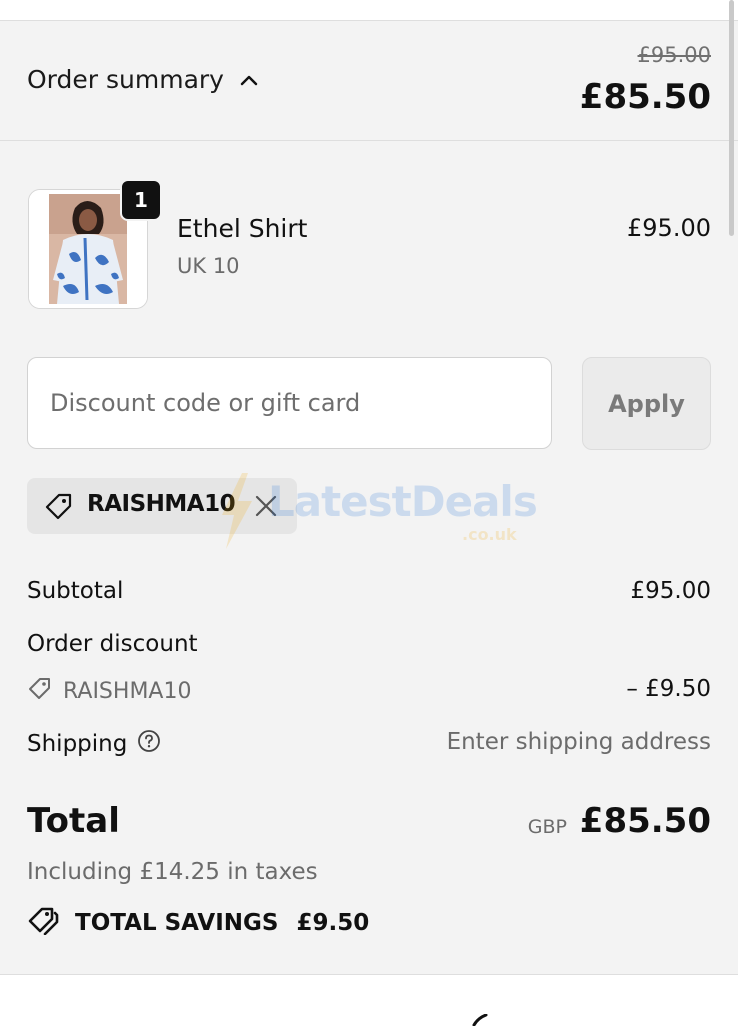 Image resolution: width=738 pixels, height=1030 pixels. I want to click on discount-amount: – £9.50, so click(668, 689).